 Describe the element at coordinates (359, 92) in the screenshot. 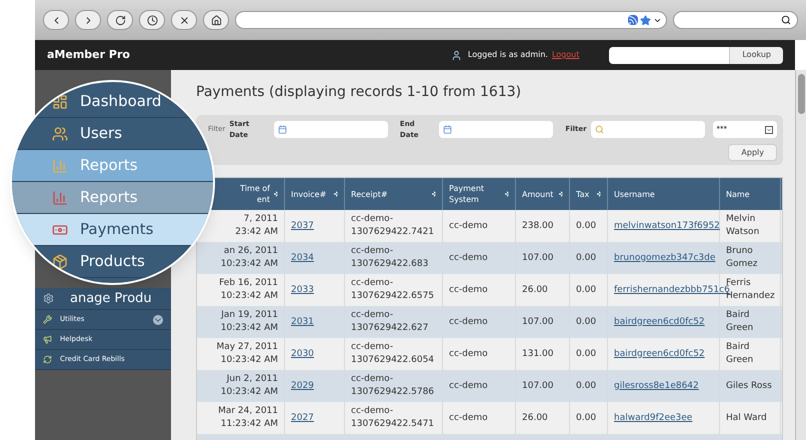

I see `page-title: Payments (displaying records 1-10 from 1613)` at that location.